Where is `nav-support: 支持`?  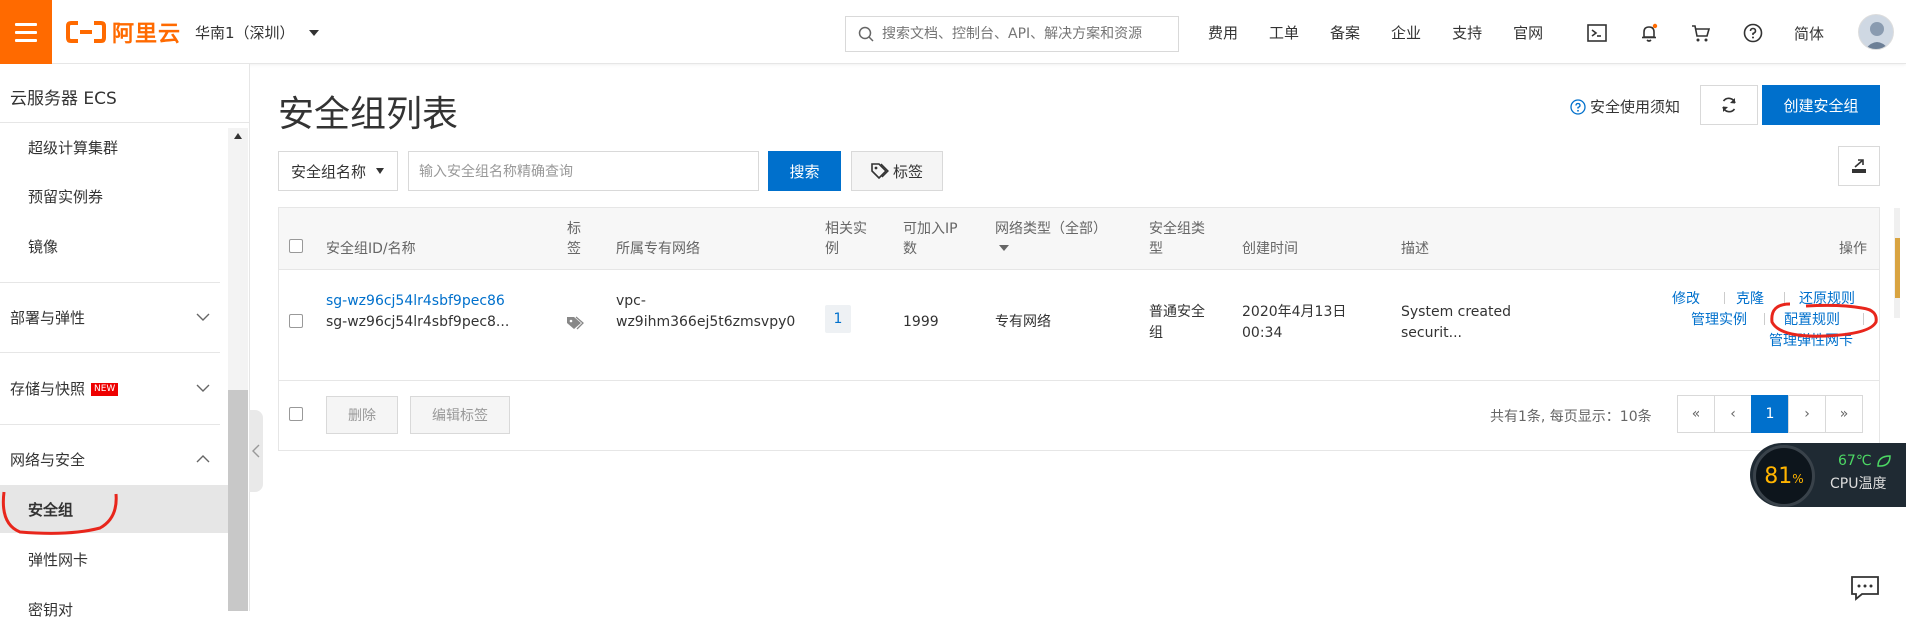
nav-support: 支持 is located at coordinates (1467, 32).